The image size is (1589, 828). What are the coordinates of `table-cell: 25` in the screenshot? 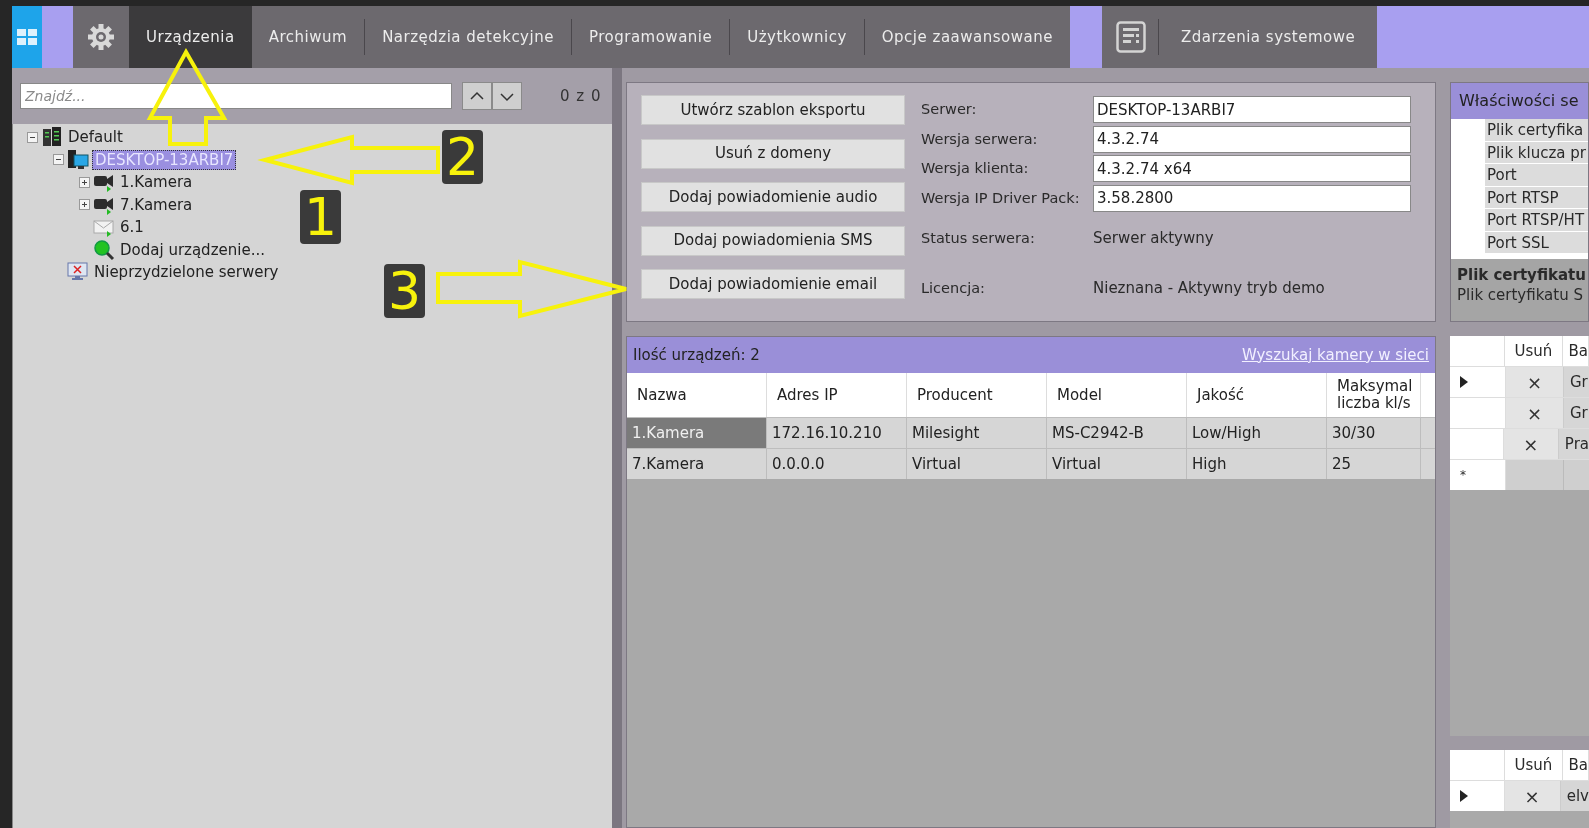 It's located at (1374, 464).